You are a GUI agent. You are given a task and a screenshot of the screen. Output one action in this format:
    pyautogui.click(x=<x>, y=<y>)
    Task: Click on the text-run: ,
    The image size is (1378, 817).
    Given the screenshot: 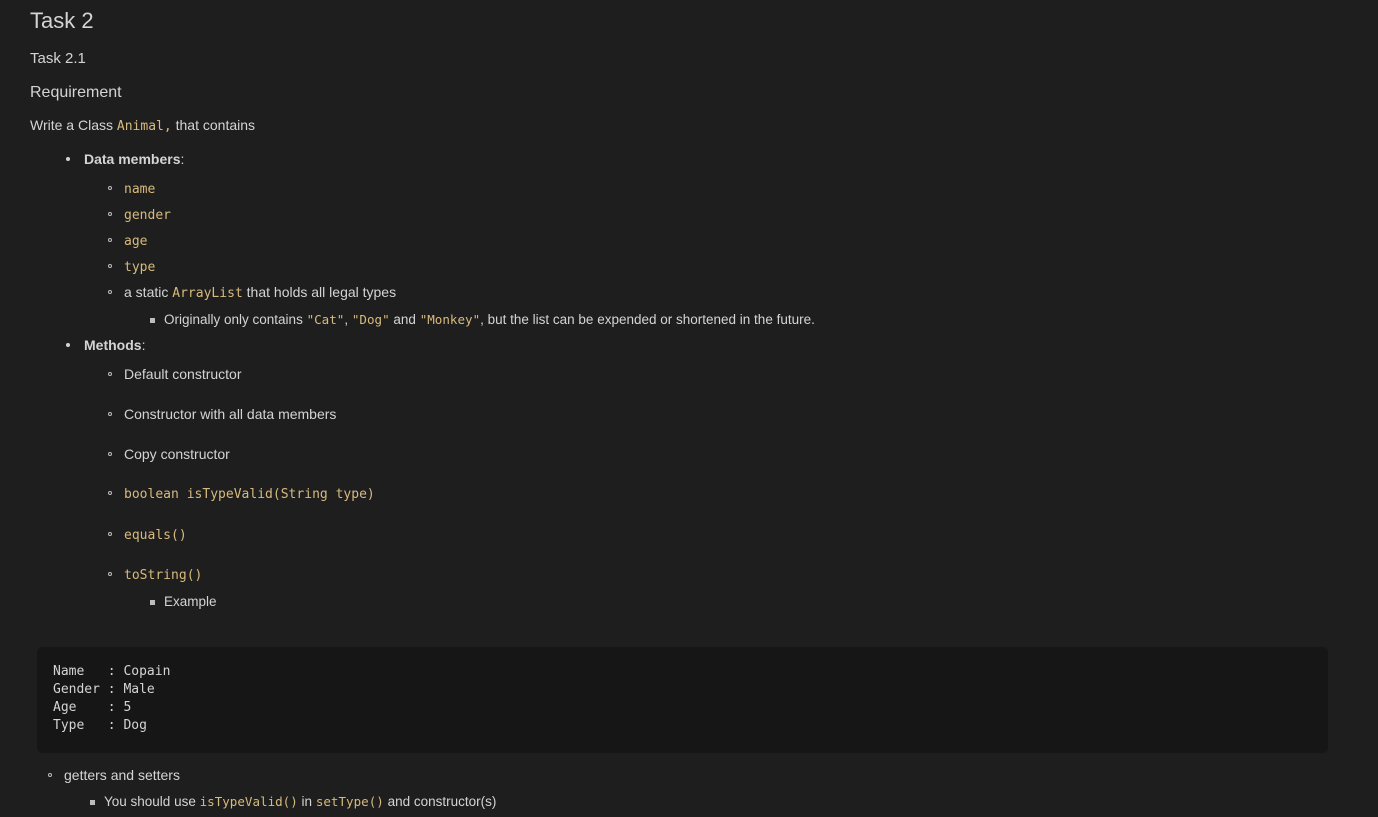 What is the action you would take?
    pyautogui.click(x=348, y=320)
    